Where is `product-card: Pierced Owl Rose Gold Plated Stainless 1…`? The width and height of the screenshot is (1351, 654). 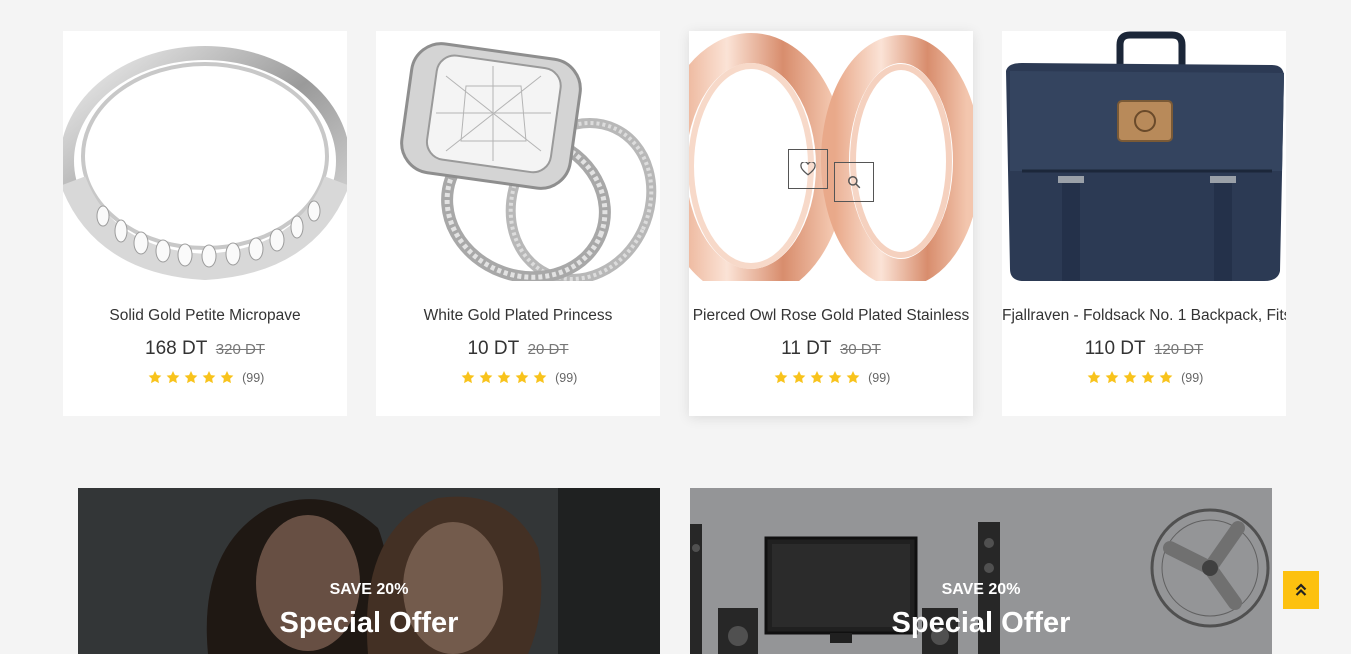
product-card: Pierced Owl Rose Gold Plated Stainless 1… is located at coordinates (831, 223).